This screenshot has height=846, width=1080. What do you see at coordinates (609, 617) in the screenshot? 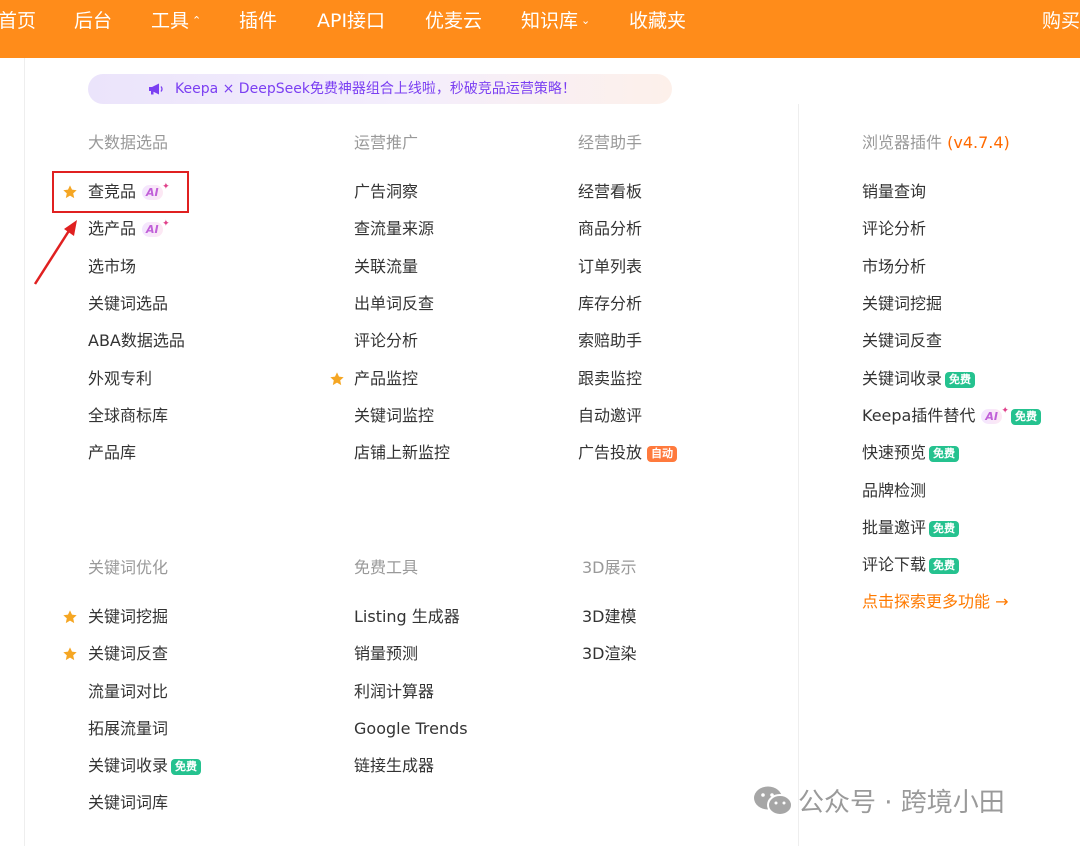
I see `menu-item-3d-modeling: 3D建模` at bounding box center [609, 617].